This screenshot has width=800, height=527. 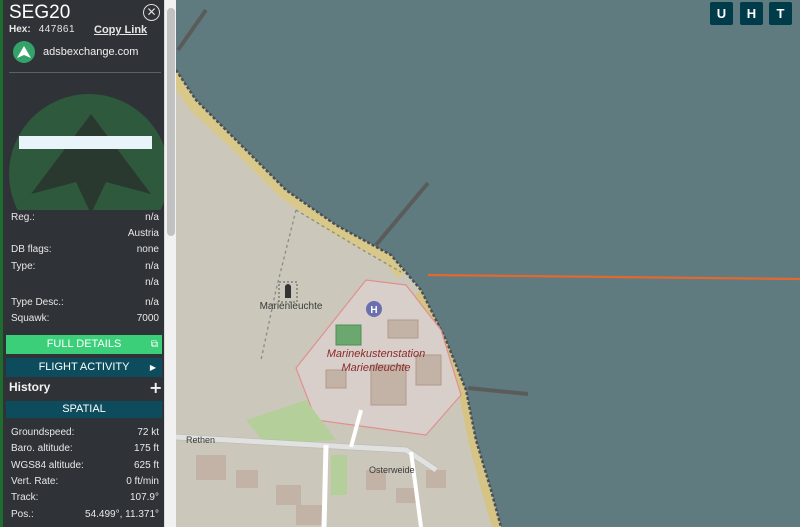 I want to click on field-row: Squawk: 7000, so click(x=85, y=320).